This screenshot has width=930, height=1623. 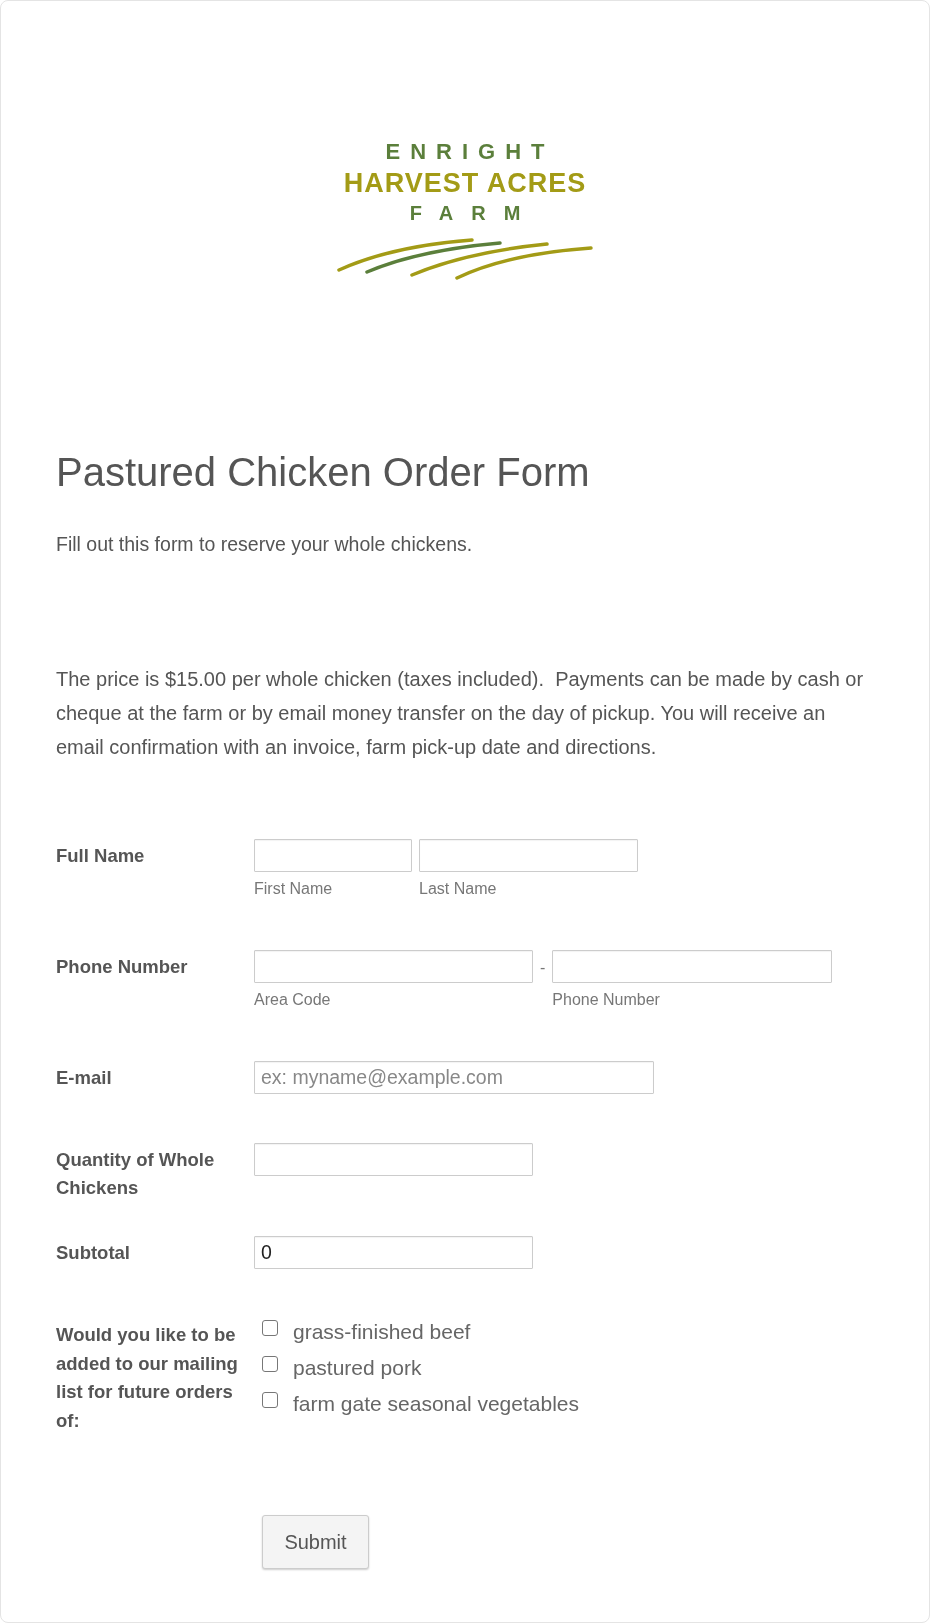 What do you see at coordinates (84, 1078) in the screenshot?
I see `field-label: E-mail` at bounding box center [84, 1078].